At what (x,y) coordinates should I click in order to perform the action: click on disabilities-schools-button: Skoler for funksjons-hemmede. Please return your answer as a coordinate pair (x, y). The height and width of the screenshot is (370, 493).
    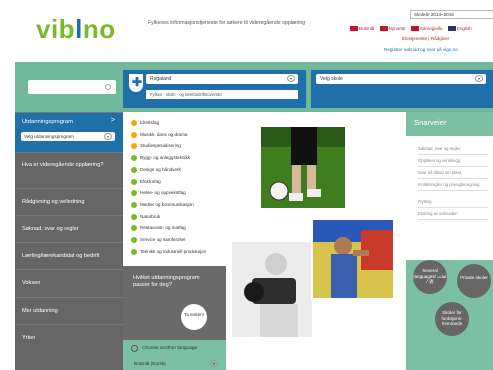
    Looking at the image, I should click on (452, 319).